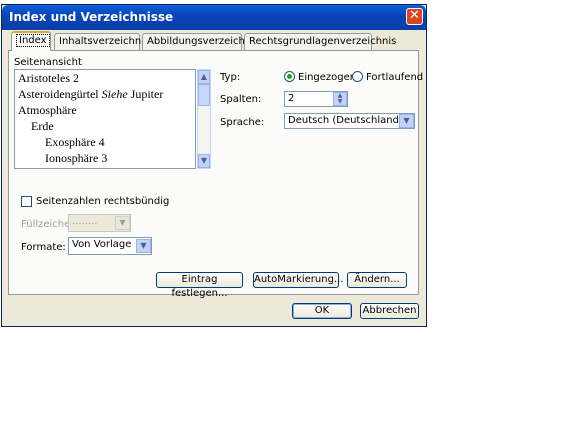 The width and height of the screenshot is (584, 438). What do you see at coordinates (48, 62) in the screenshot?
I see `preview-label: Seitenansicht` at bounding box center [48, 62].